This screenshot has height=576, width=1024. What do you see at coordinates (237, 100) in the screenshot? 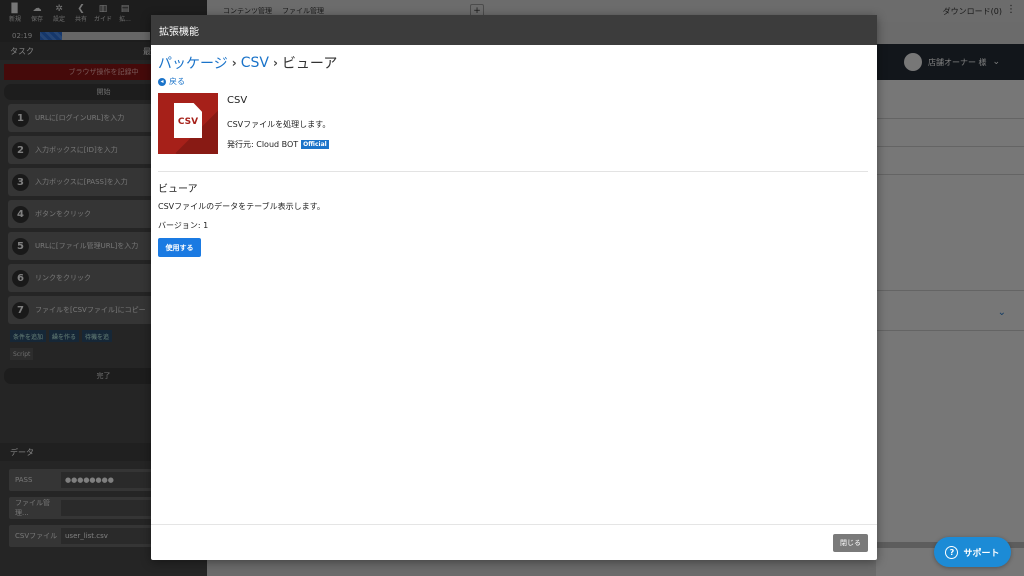
I see `package-name: CSV` at bounding box center [237, 100].